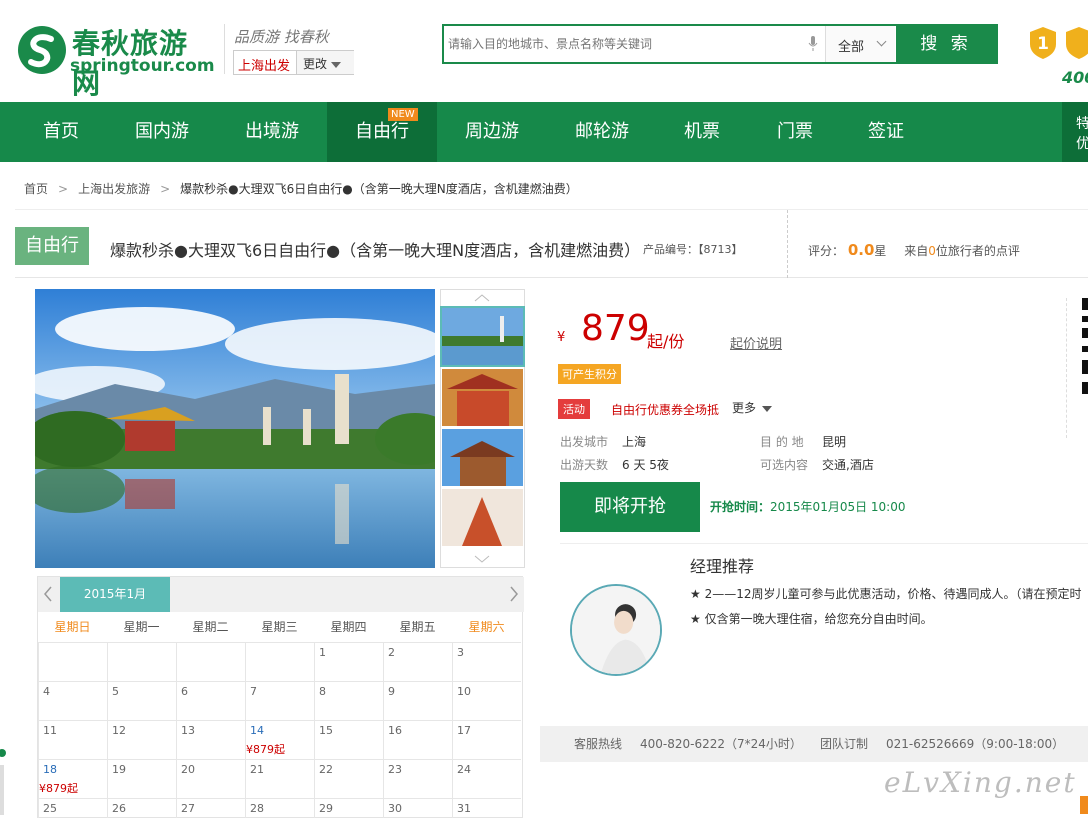 The height and width of the screenshot is (818, 1088). Describe the element at coordinates (210, 627) in the screenshot. I see `calendar-weekday: 星期二` at that location.